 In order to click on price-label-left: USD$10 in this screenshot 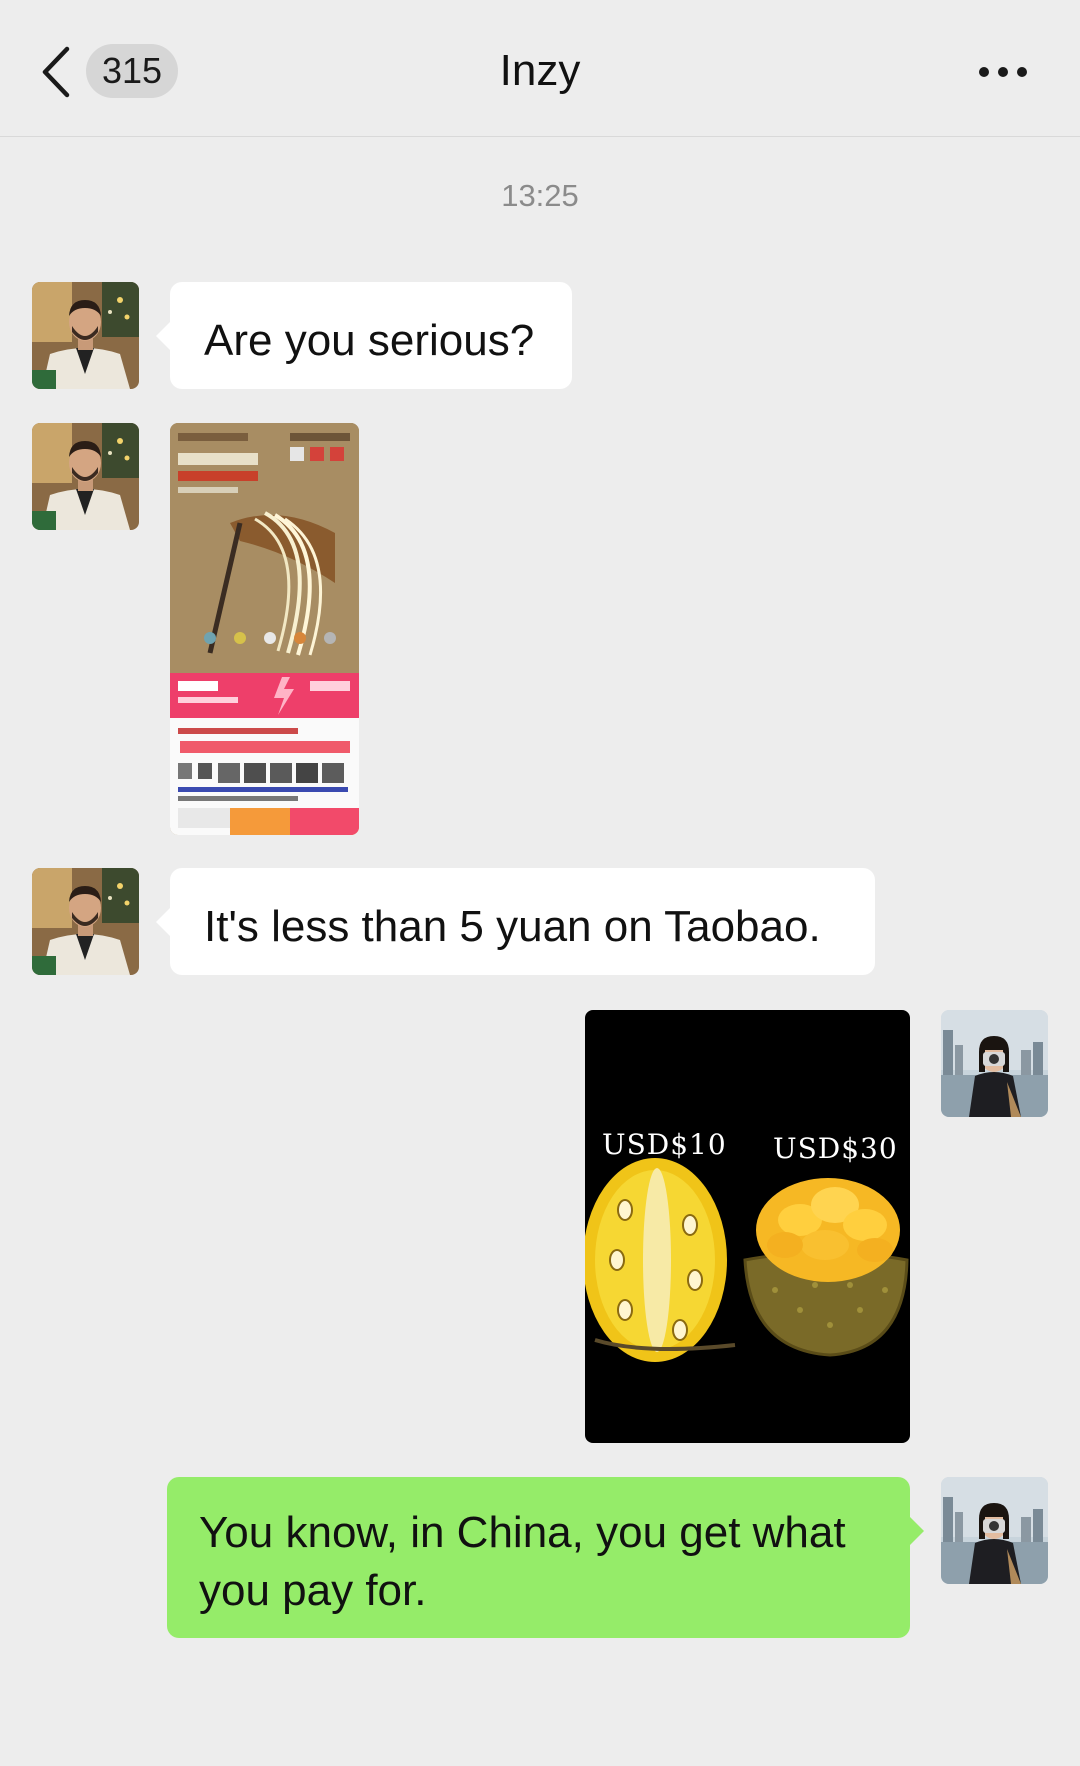, I will do `click(664, 1144)`.